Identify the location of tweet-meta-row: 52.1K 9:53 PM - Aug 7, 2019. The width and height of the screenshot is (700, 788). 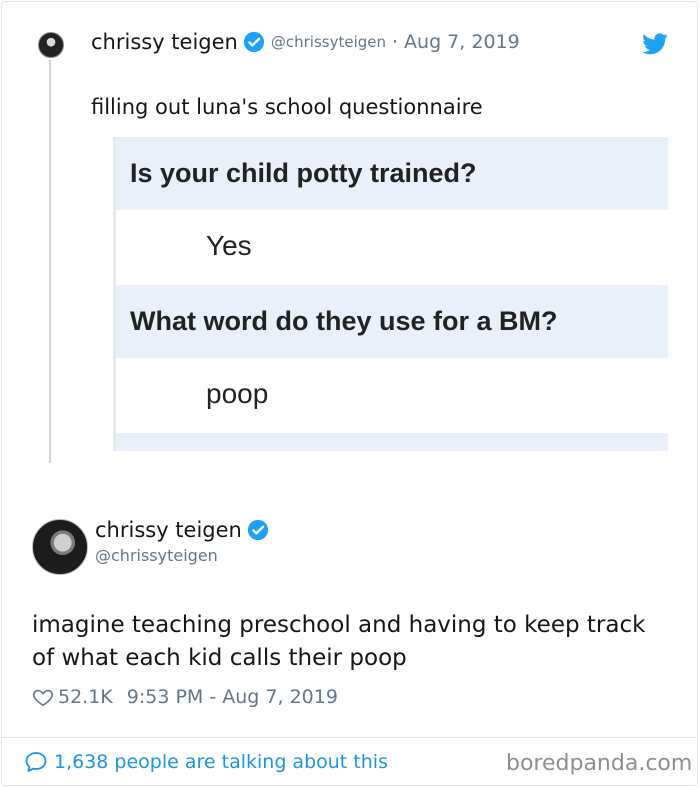
(185, 697).